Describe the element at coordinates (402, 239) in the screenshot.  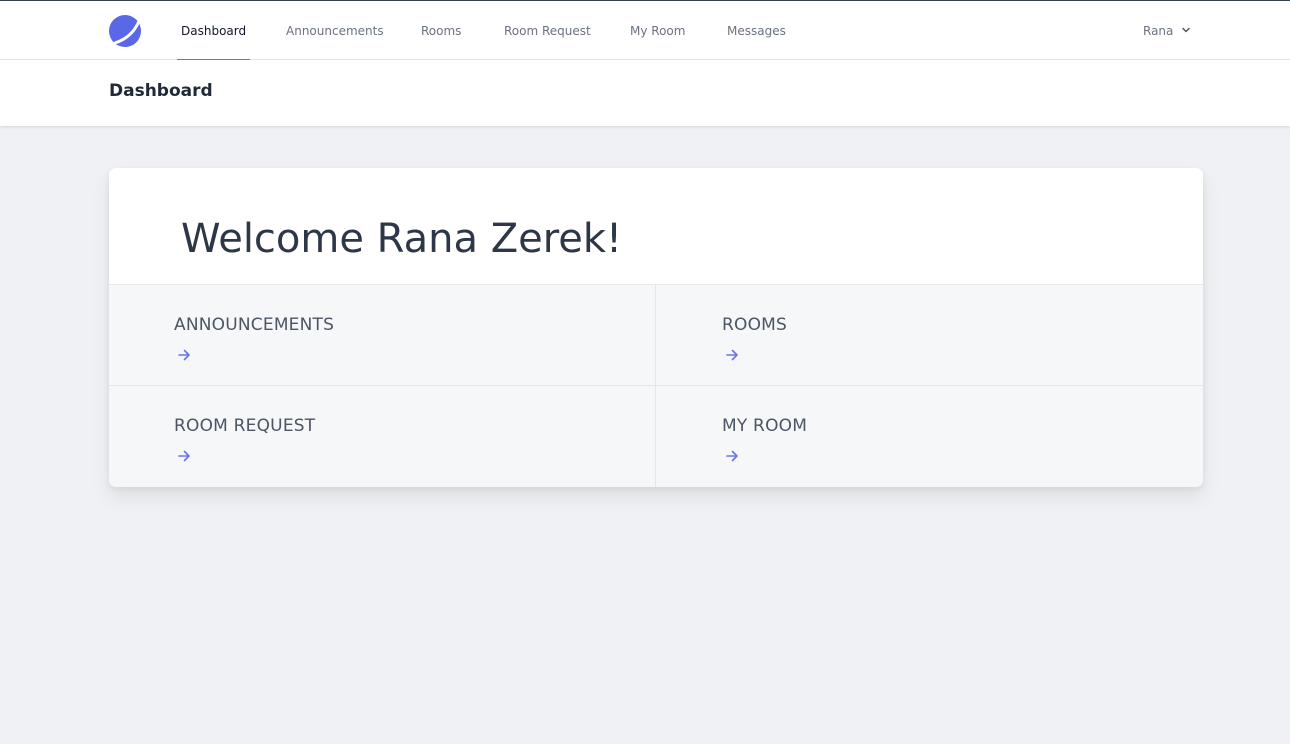
I see `welcome-heading: Welcome Rana Zerek!` at that location.